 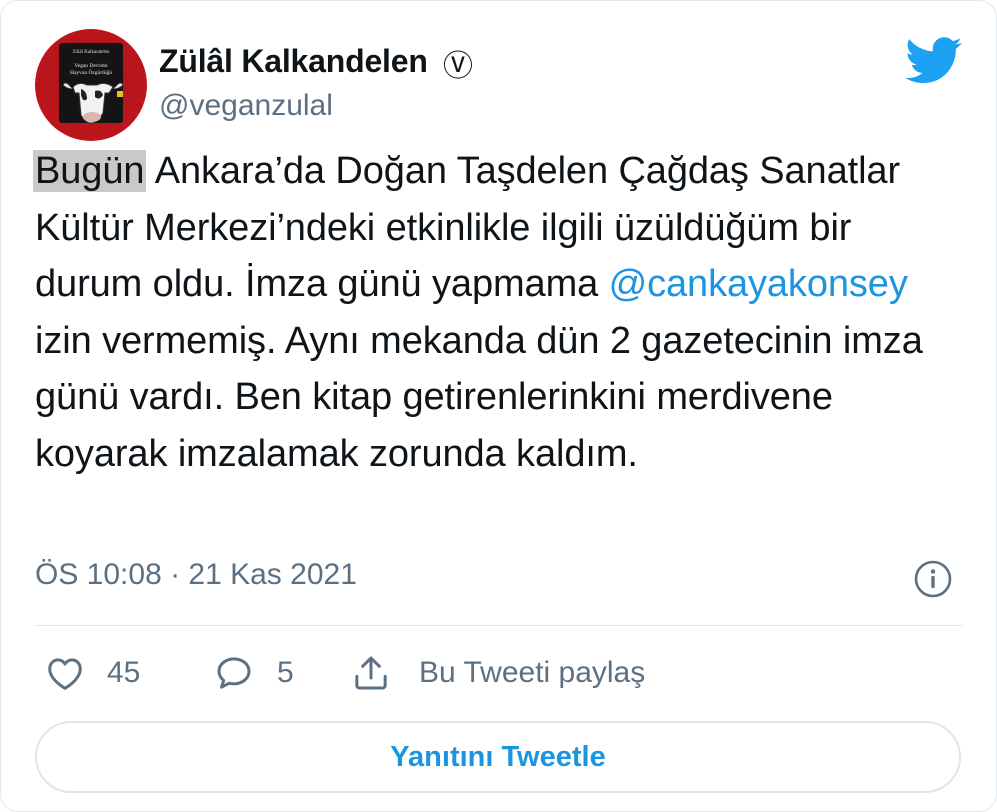 I want to click on verified-badge-icon: Ⓥ, so click(x=458, y=66).